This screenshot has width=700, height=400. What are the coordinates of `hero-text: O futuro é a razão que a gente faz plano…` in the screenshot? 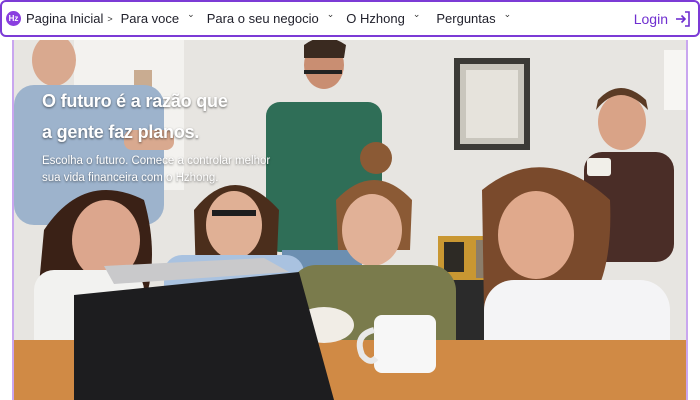 It's located at (177, 136).